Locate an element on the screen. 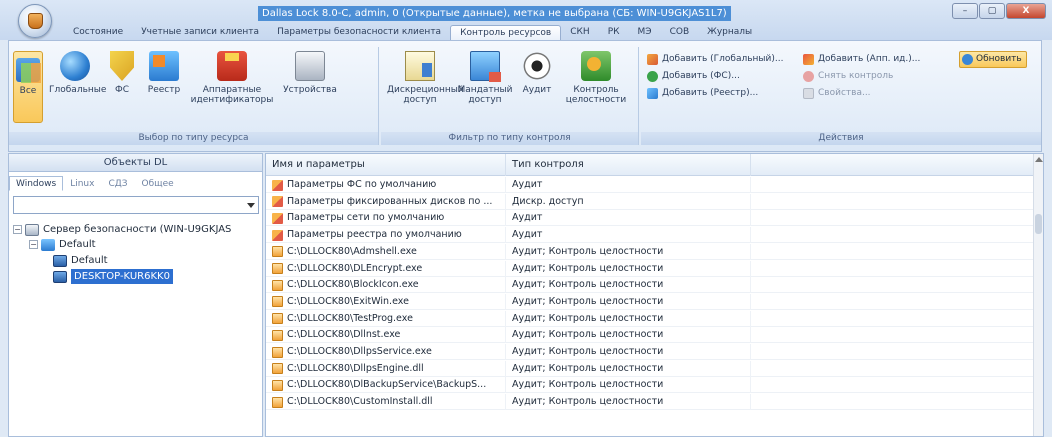  printer-icon is located at coordinates (310, 66).